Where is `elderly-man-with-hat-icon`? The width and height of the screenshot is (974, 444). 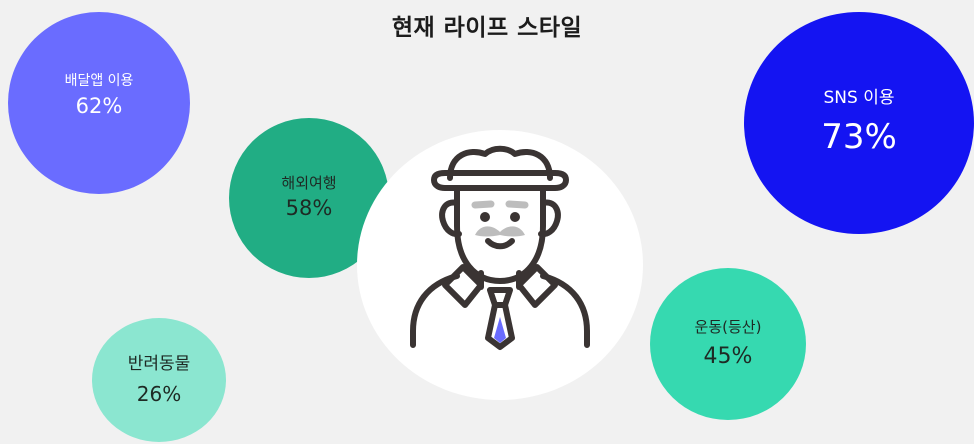 elderly-man-with-hat-icon is located at coordinates (500, 247).